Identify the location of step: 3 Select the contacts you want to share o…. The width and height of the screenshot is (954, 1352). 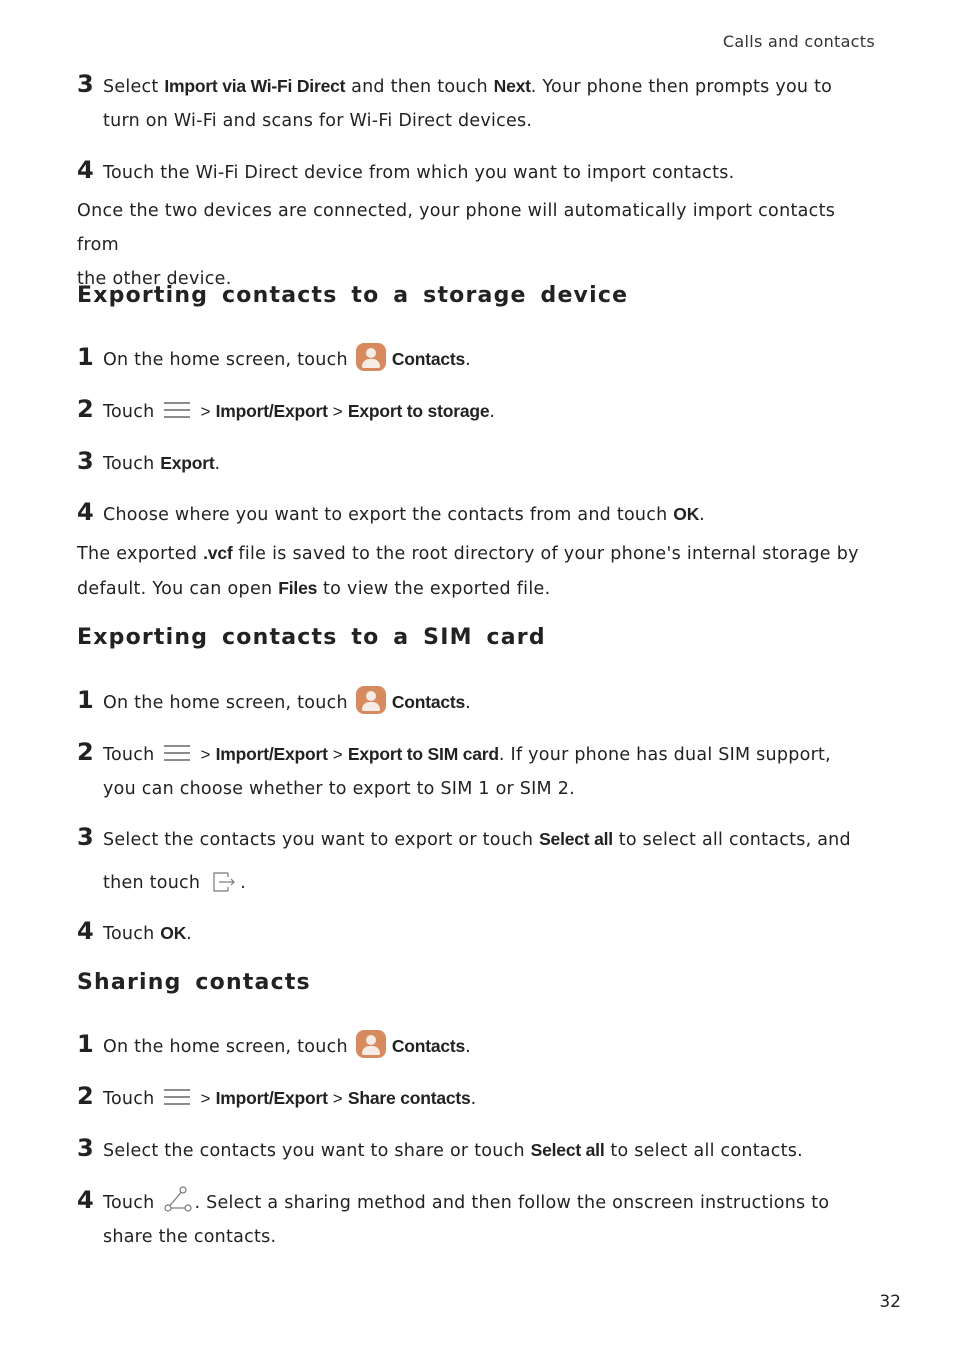
(477, 1149).